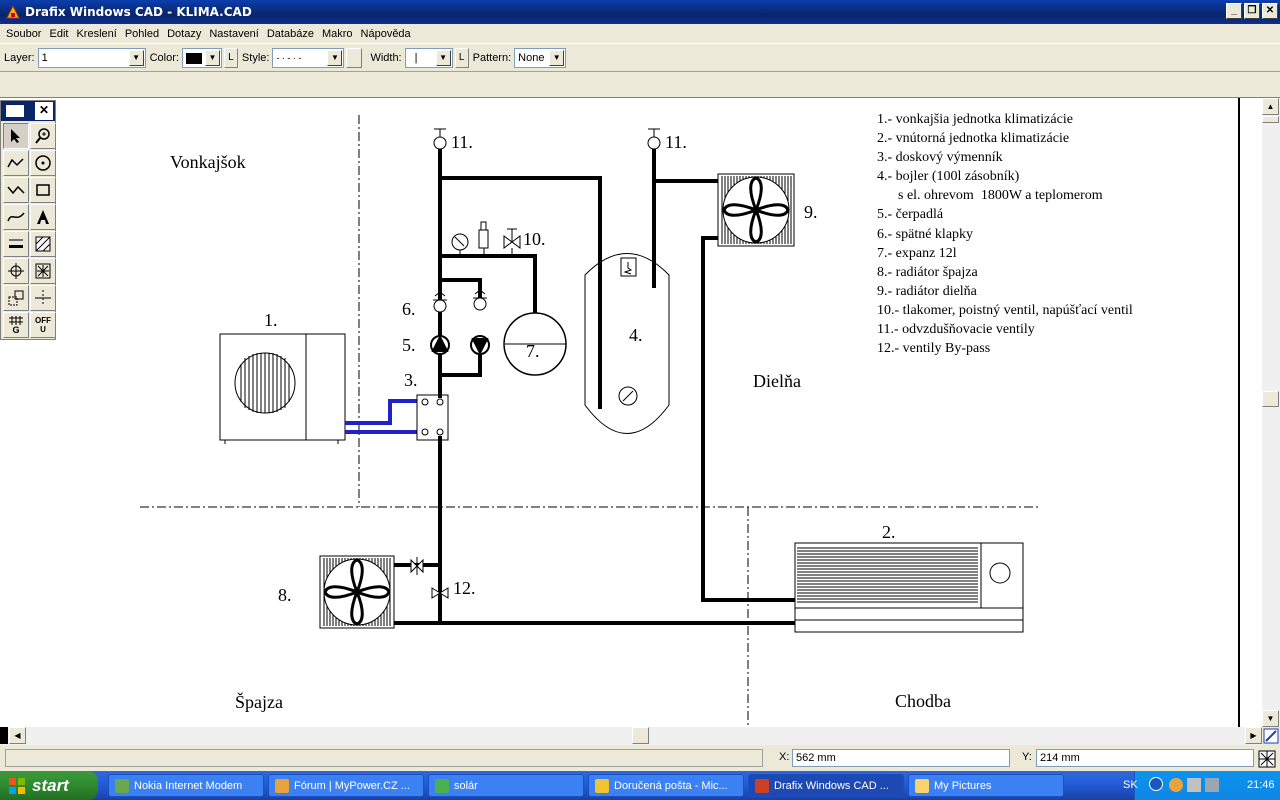  I want to click on pattern-select: None ▼, so click(540, 58).